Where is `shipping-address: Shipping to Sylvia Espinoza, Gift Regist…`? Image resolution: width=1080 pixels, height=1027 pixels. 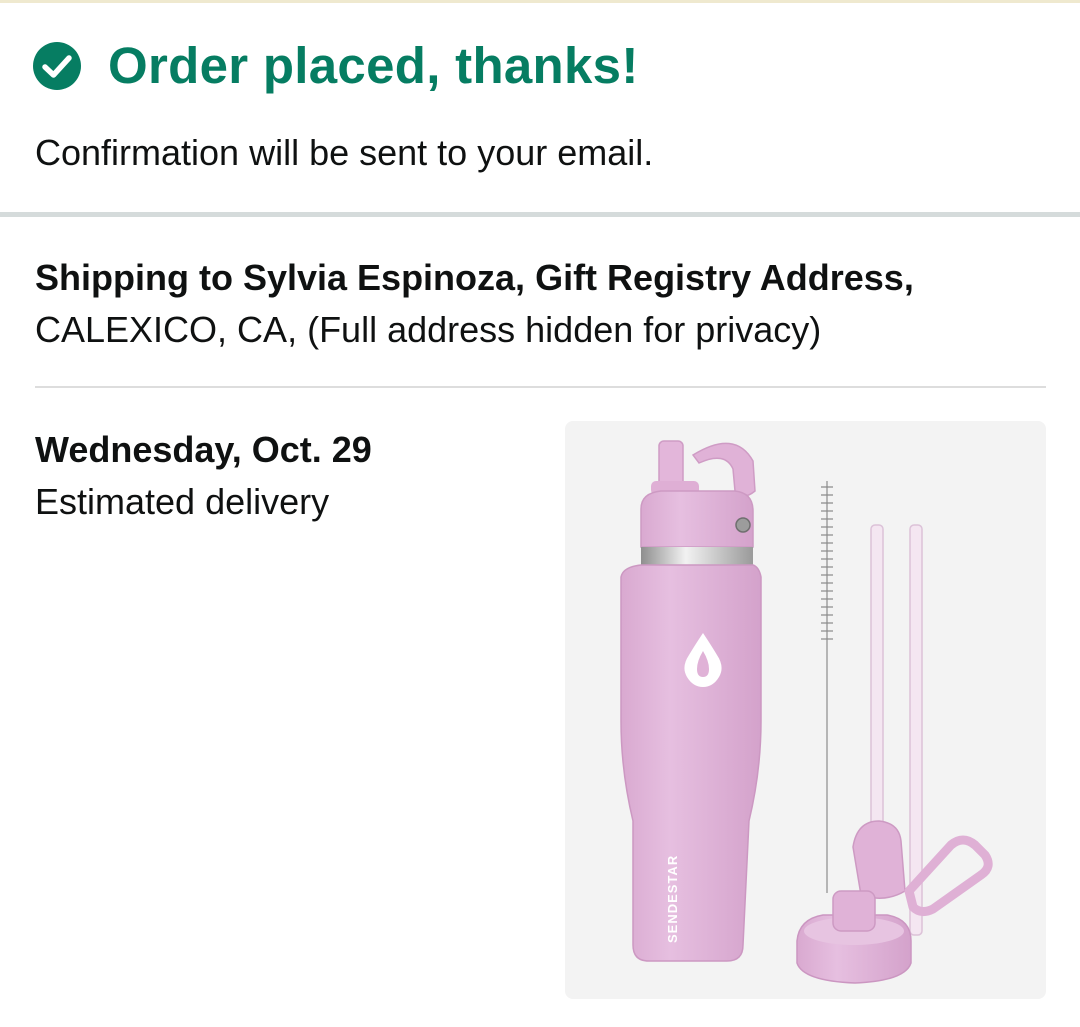
shipping-address: Shipping to Sylvia Espinoza, Gift Regist… is located at coordinates (550, 304).